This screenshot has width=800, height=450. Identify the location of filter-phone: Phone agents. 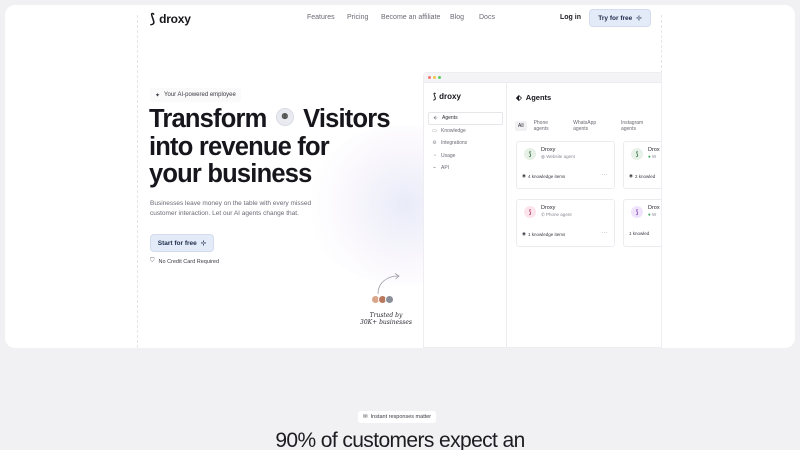
(549, 126).